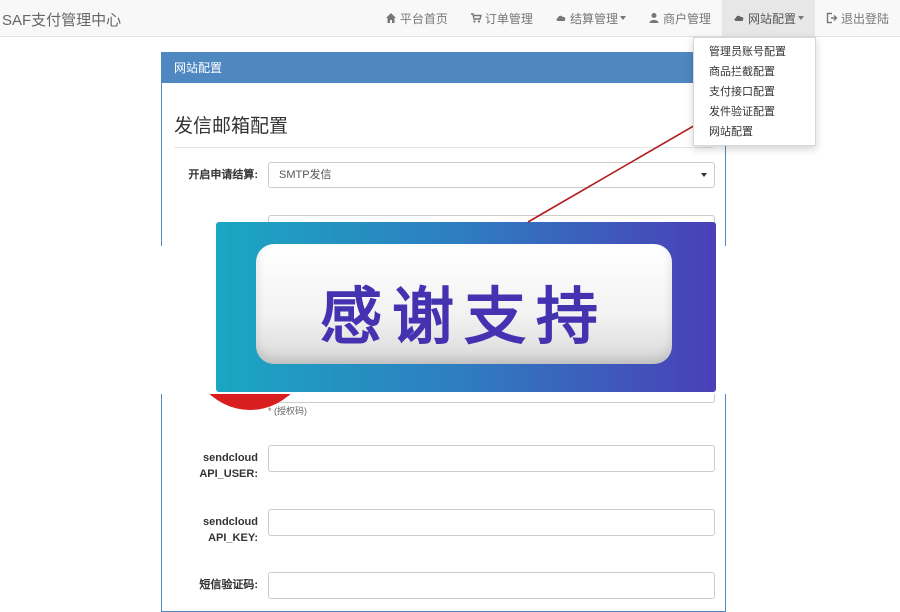  What do you see at coordinates (754, 112) in the screenshot?
I see `dropdown-item-mail-verify: 发件验证配置` at bounding box center [754, 112].